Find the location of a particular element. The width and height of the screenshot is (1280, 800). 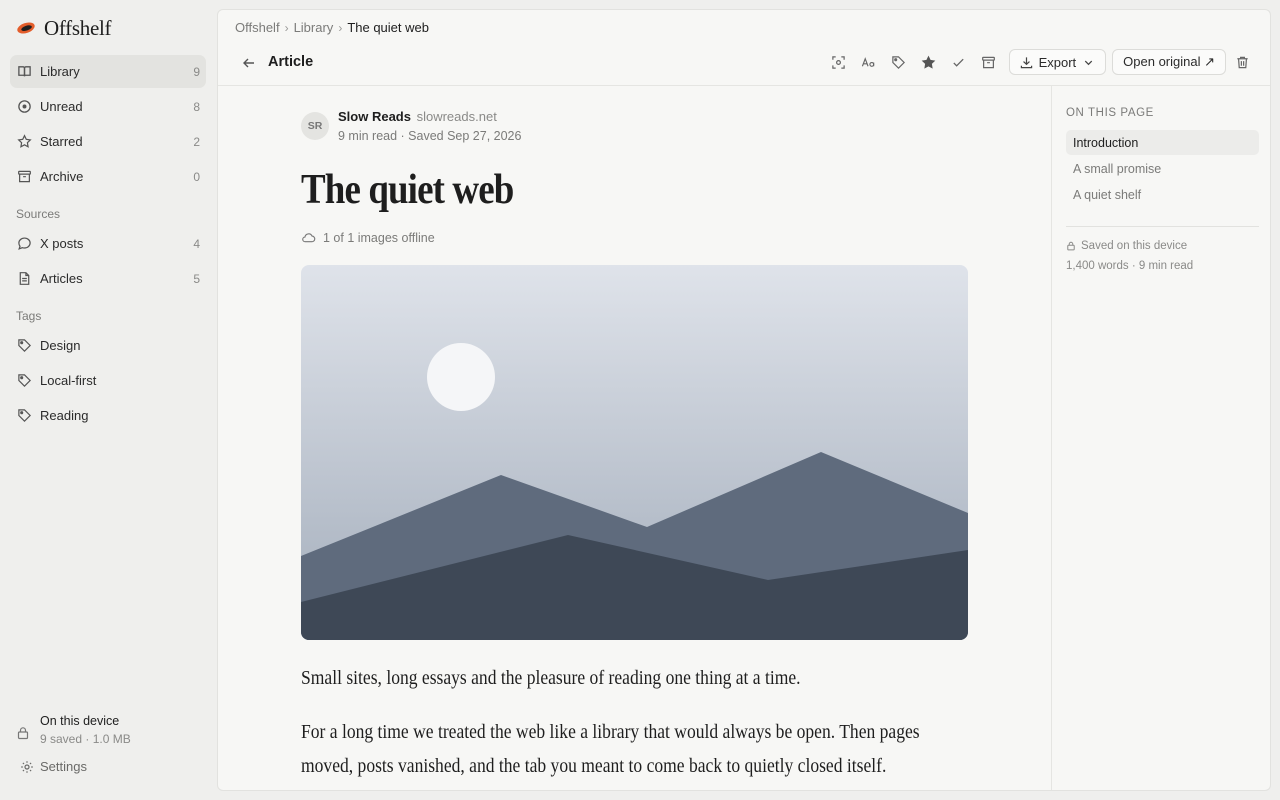

breadcrumb: Offshelf › Library › The quiet web is located at coordinates (332, 27).